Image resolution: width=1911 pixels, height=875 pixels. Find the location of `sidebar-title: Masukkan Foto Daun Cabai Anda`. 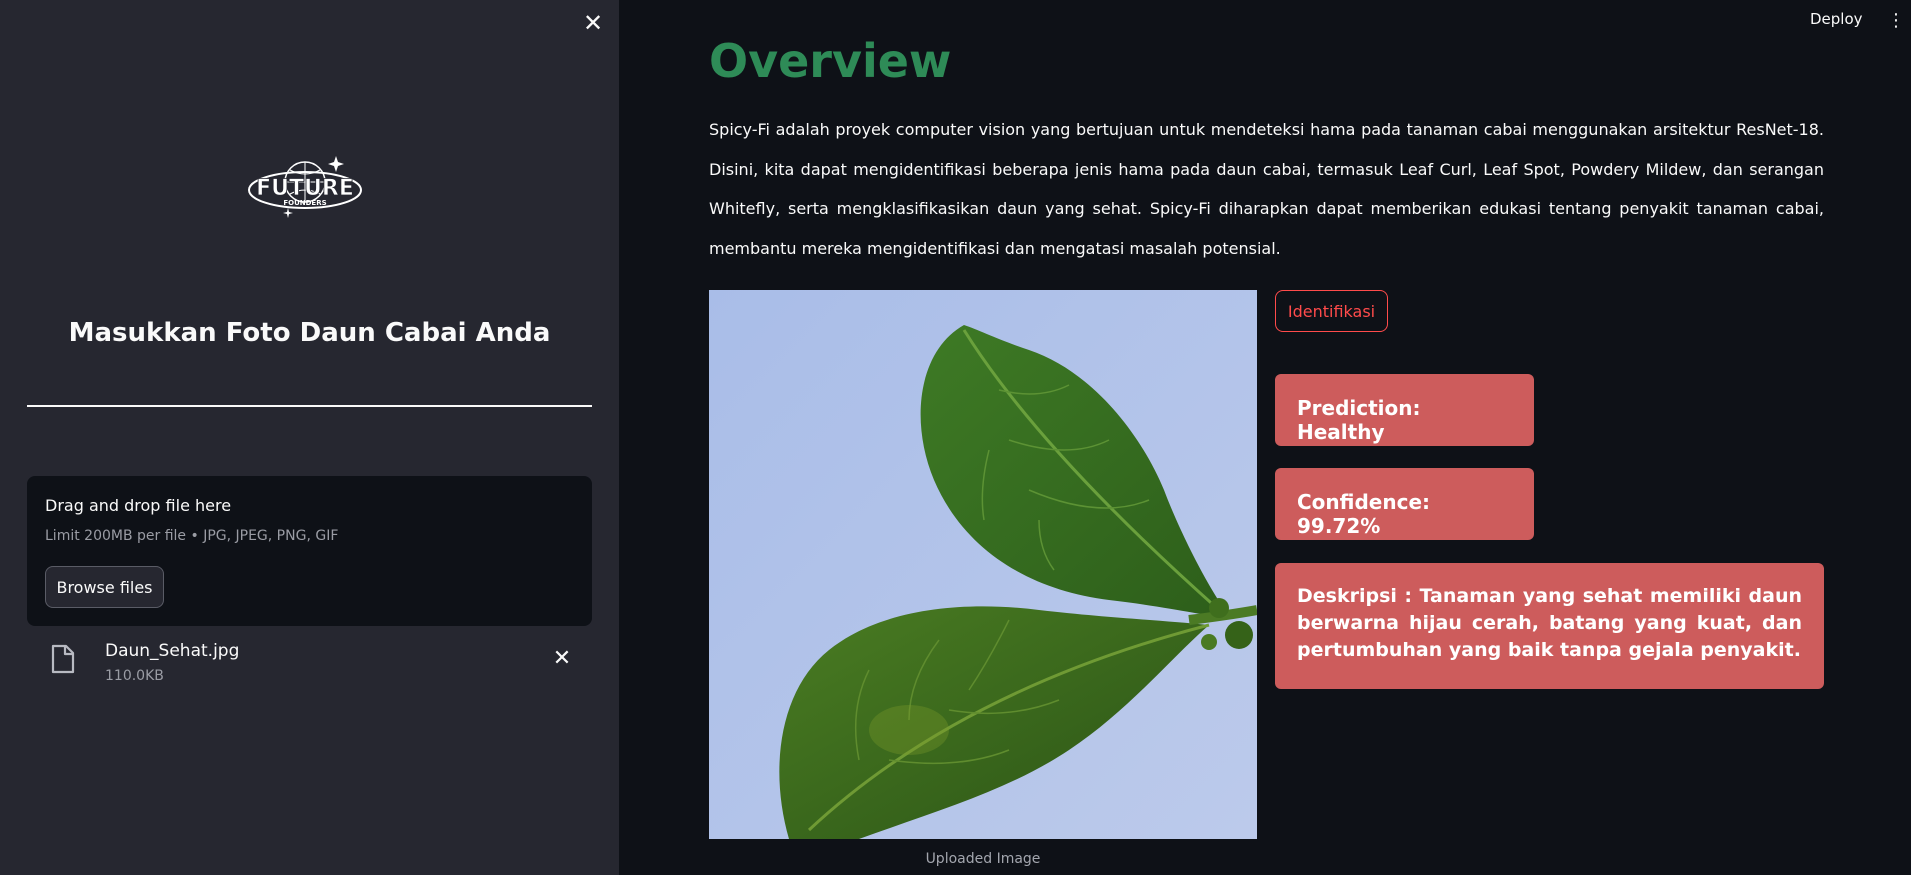

sidebar-title: Masukkan Foto Daun Cabai Anda is located at coordinates (309, 333).